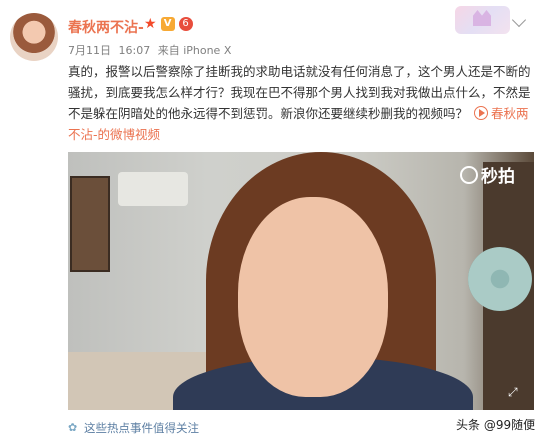 This screenshot has width=550, height=440. What do you see at coordinates (482, 20) in the screenshot?
I see `card-decoration` at bounding box center [482, 20].